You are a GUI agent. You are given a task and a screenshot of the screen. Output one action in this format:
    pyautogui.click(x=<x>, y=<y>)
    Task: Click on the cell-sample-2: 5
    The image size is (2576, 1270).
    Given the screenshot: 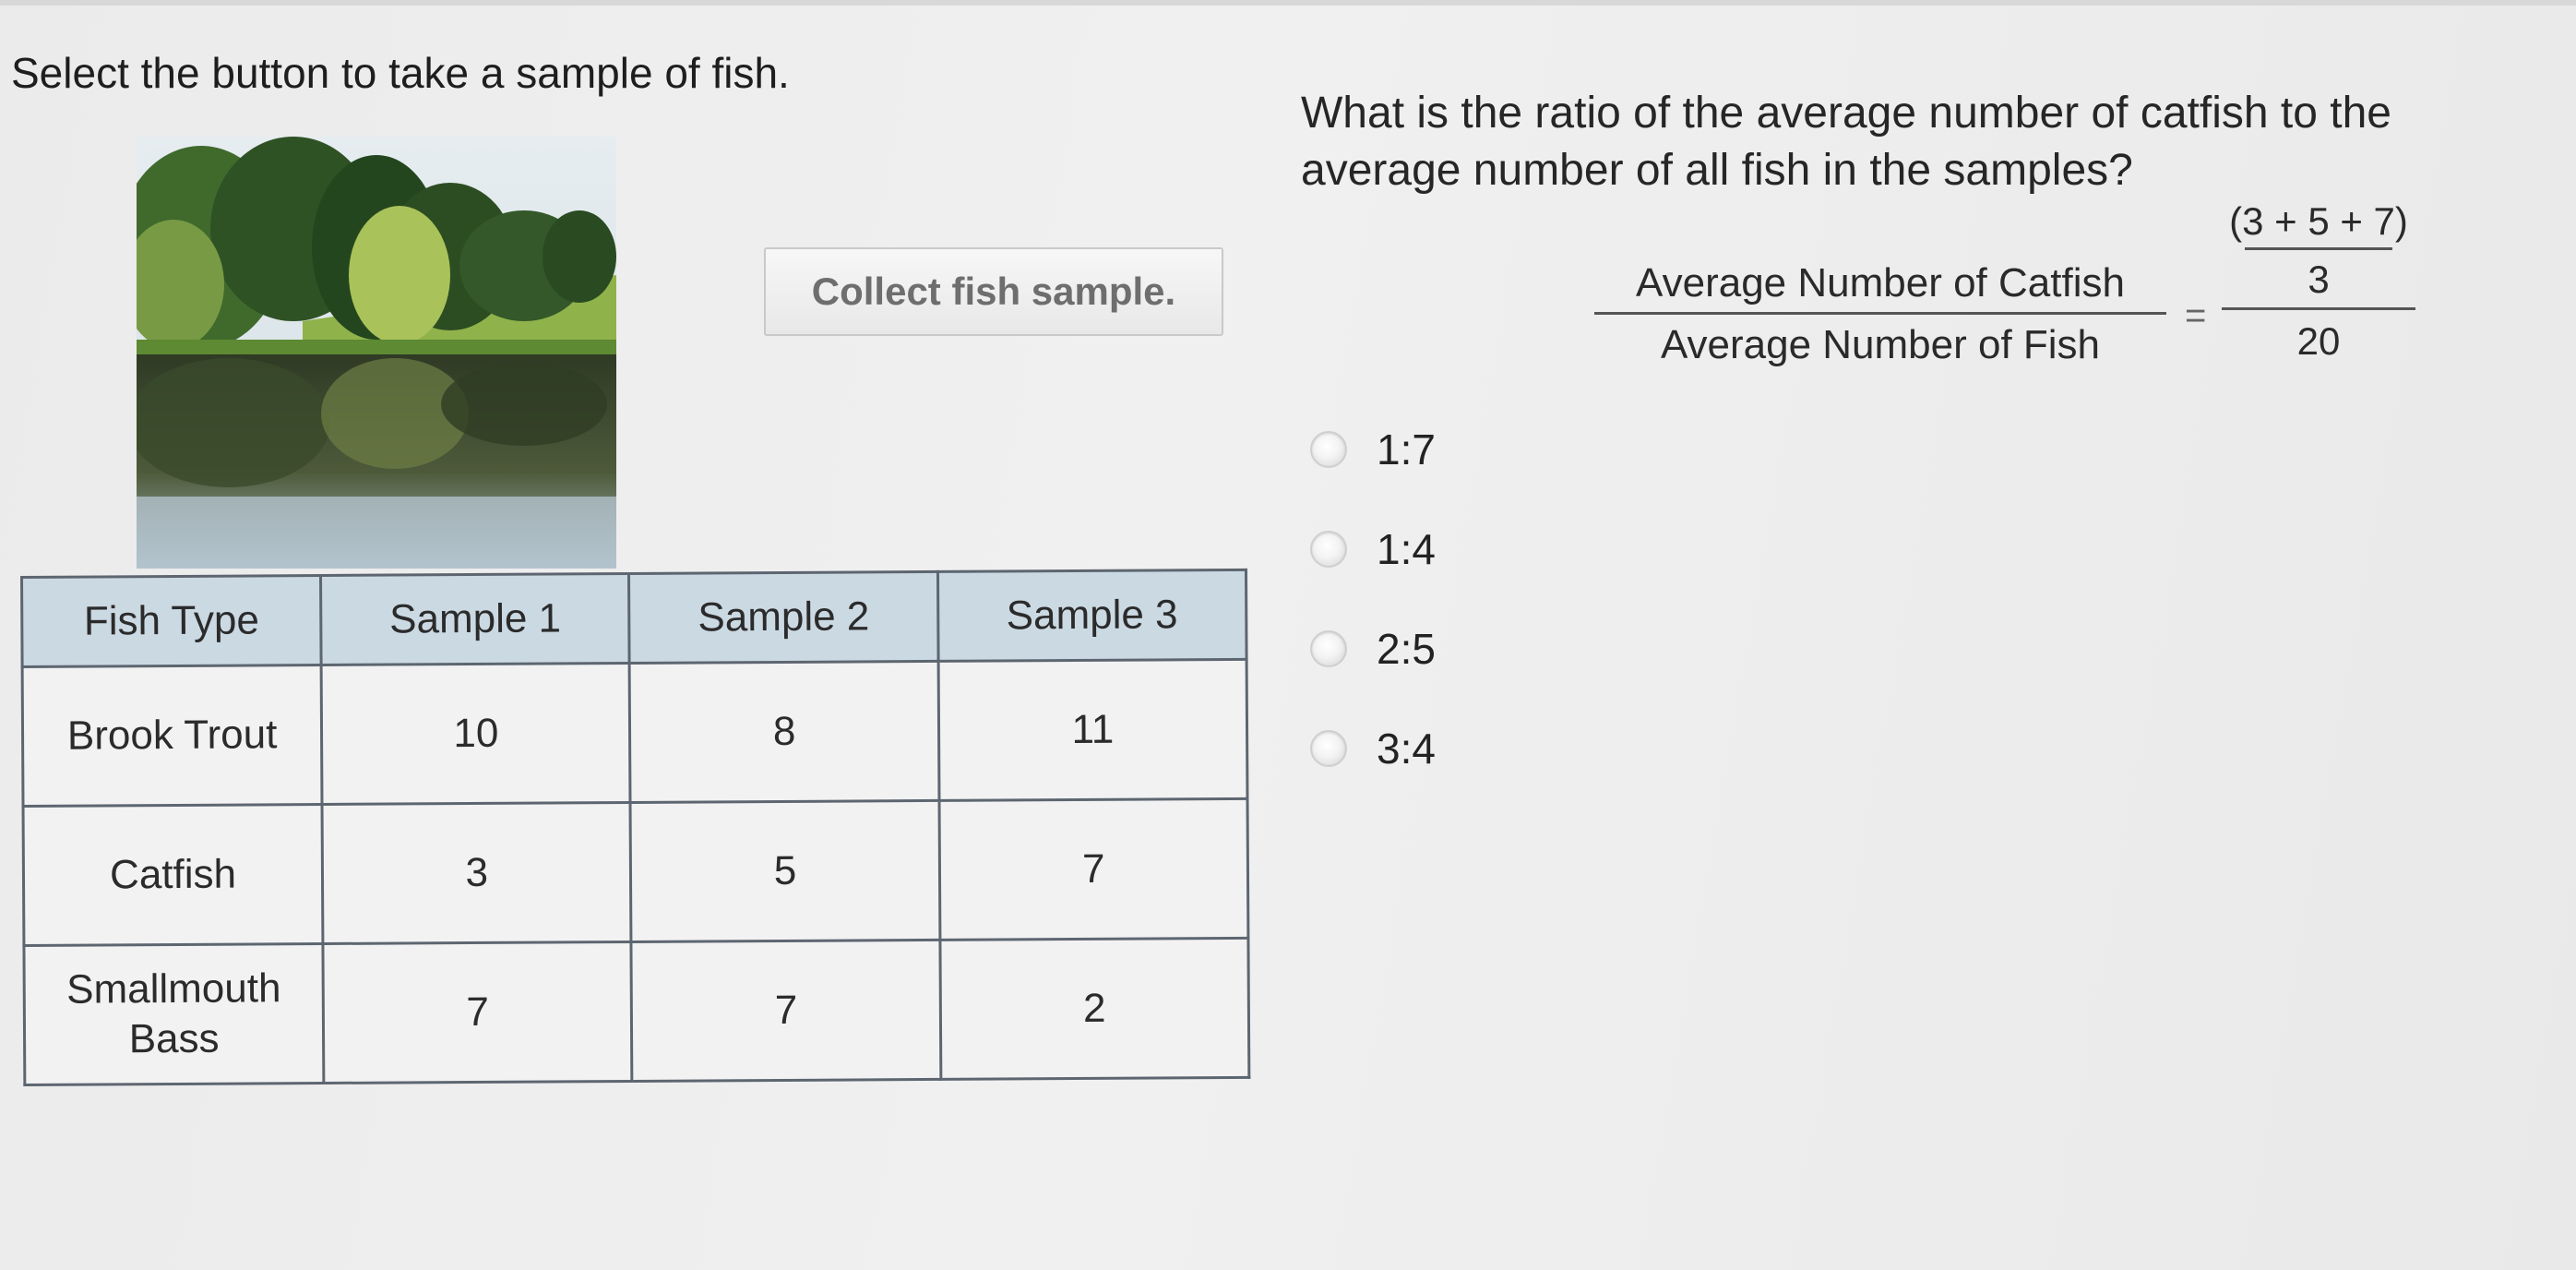 What is the action you would take?
    pyautogui.click(x=785, y=871)
    